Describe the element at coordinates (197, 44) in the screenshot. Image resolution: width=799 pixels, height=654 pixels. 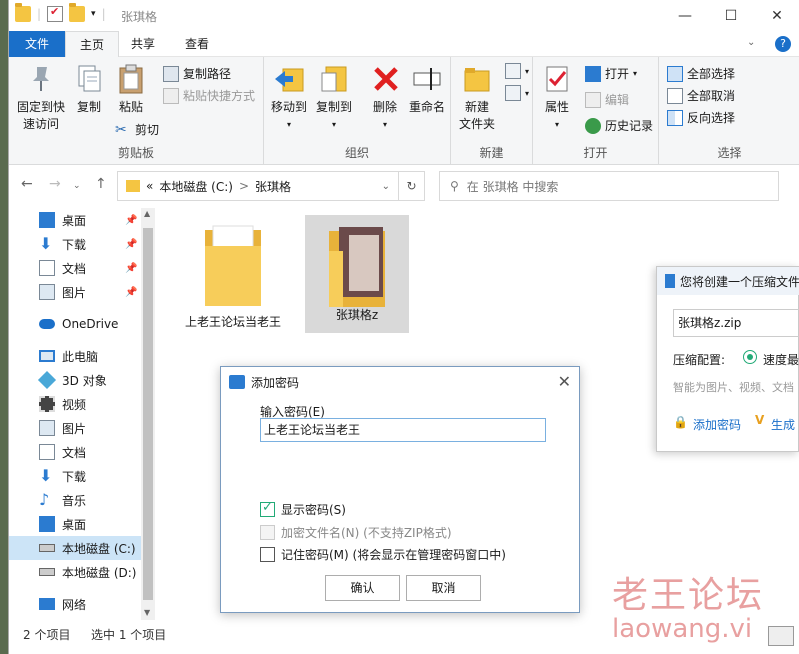
I see `tab-view: 查看` at that location.